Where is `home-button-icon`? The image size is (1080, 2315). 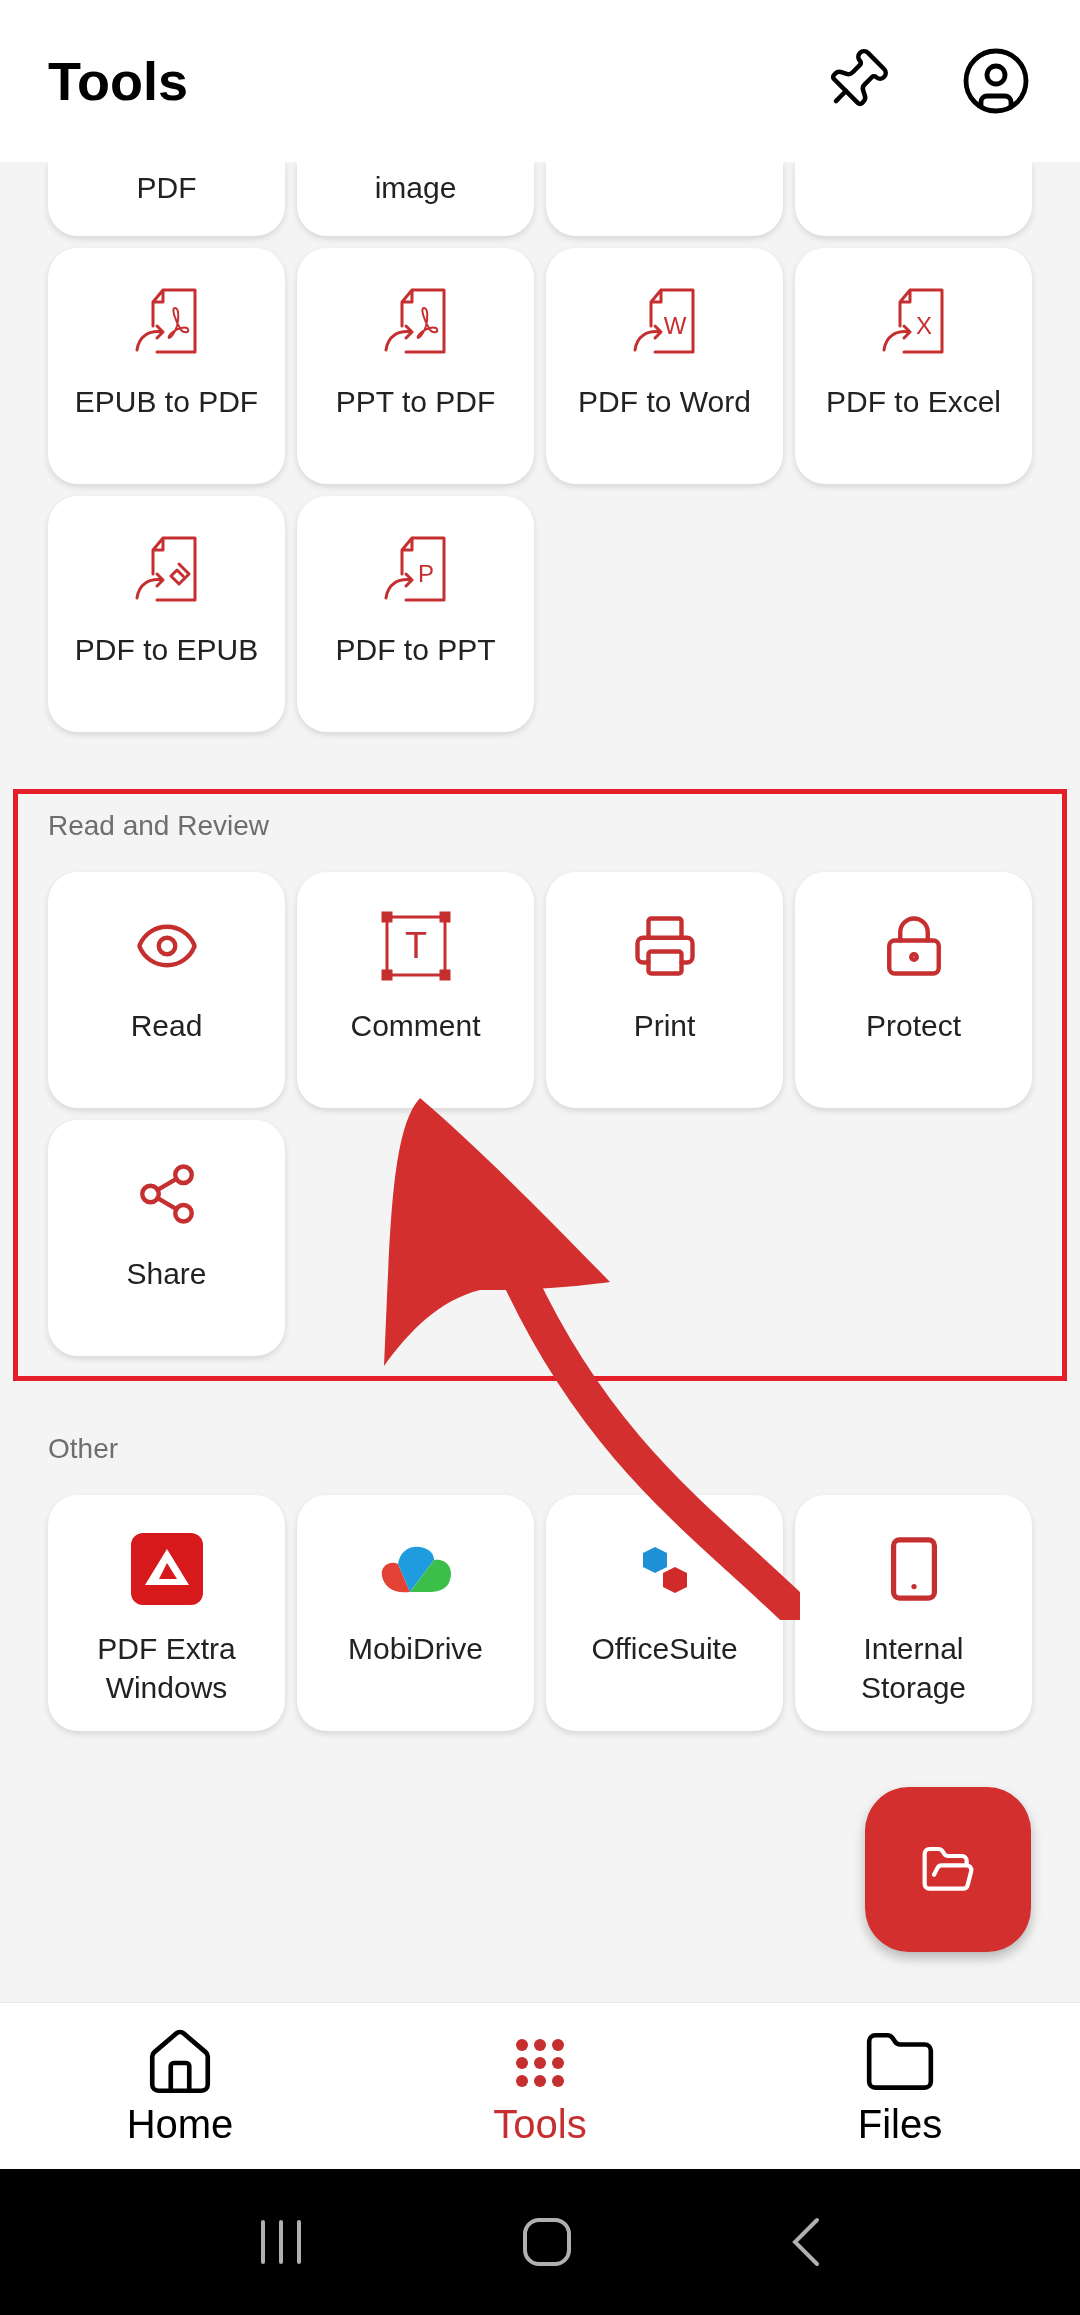
home-button-icon is located at coordinates (547, 2242).